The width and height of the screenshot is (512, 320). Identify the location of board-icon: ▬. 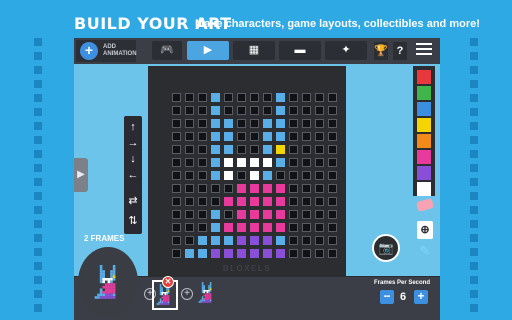
(300, 50).